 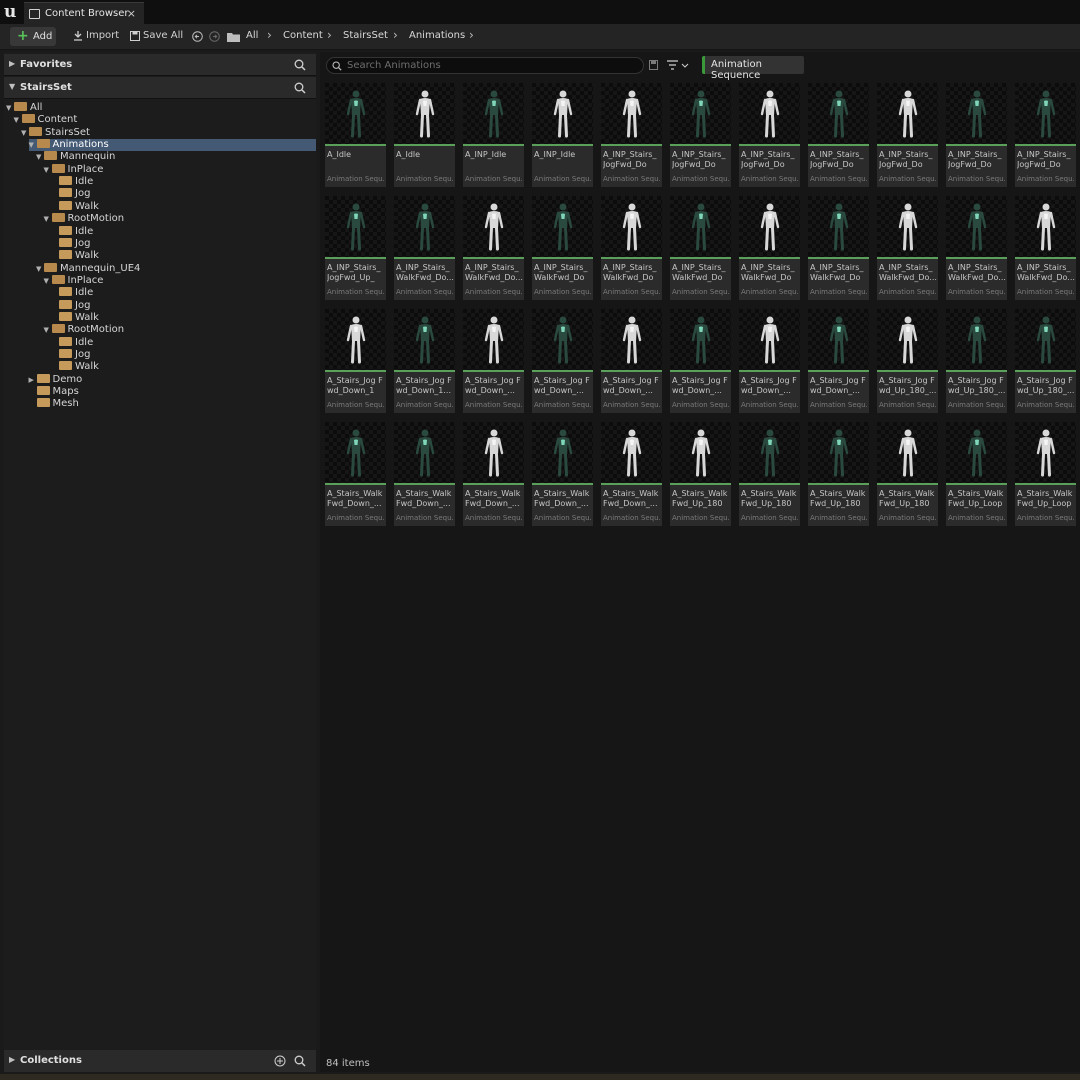 What do you see at coordinates (24, 108) in the screenshot?
I see `tree-folder-all: ▼ All` at bounding box center [24, 108].